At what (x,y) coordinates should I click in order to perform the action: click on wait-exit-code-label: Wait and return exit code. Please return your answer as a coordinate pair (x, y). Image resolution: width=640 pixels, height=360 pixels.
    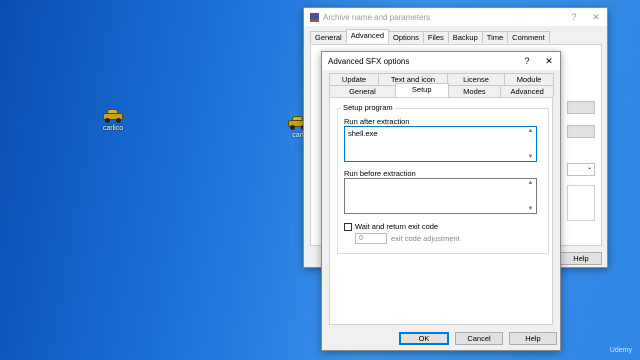
    Looking at the image, I should click on (396, 226).